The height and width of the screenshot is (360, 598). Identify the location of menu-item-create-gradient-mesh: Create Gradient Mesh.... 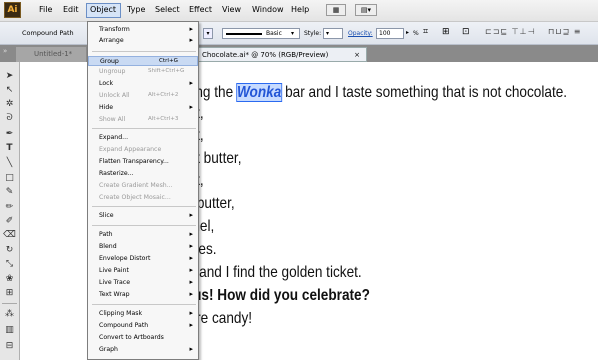
(143, 186).